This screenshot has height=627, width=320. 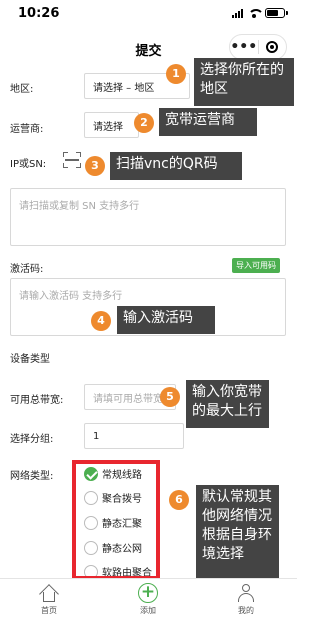 I want to click on annotation-badge-3: 3, so click(x=95, y=166).